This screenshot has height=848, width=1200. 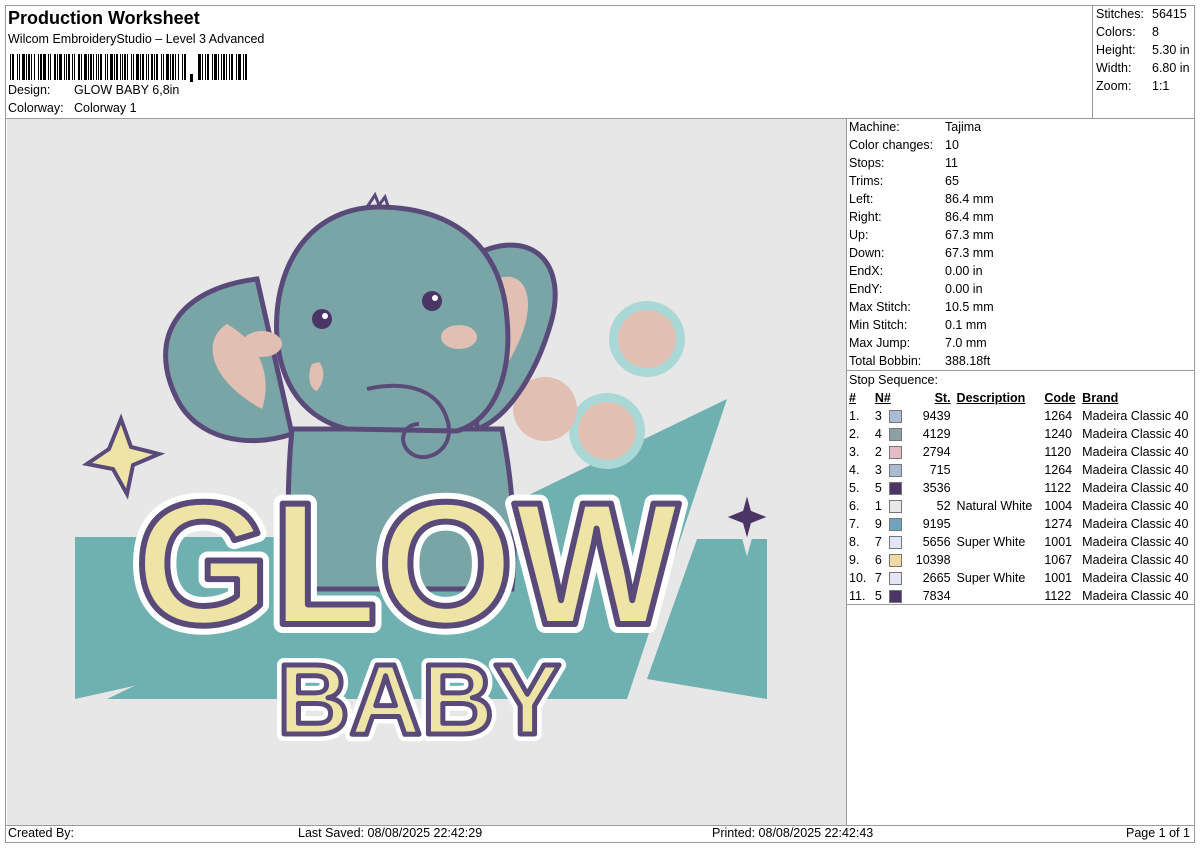 I want to click on circle-fill, so click(x=647, y=339).